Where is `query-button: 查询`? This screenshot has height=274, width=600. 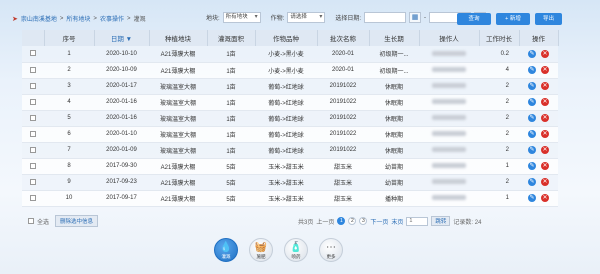 query-button: 查询 is located at coordinates (474, 19).